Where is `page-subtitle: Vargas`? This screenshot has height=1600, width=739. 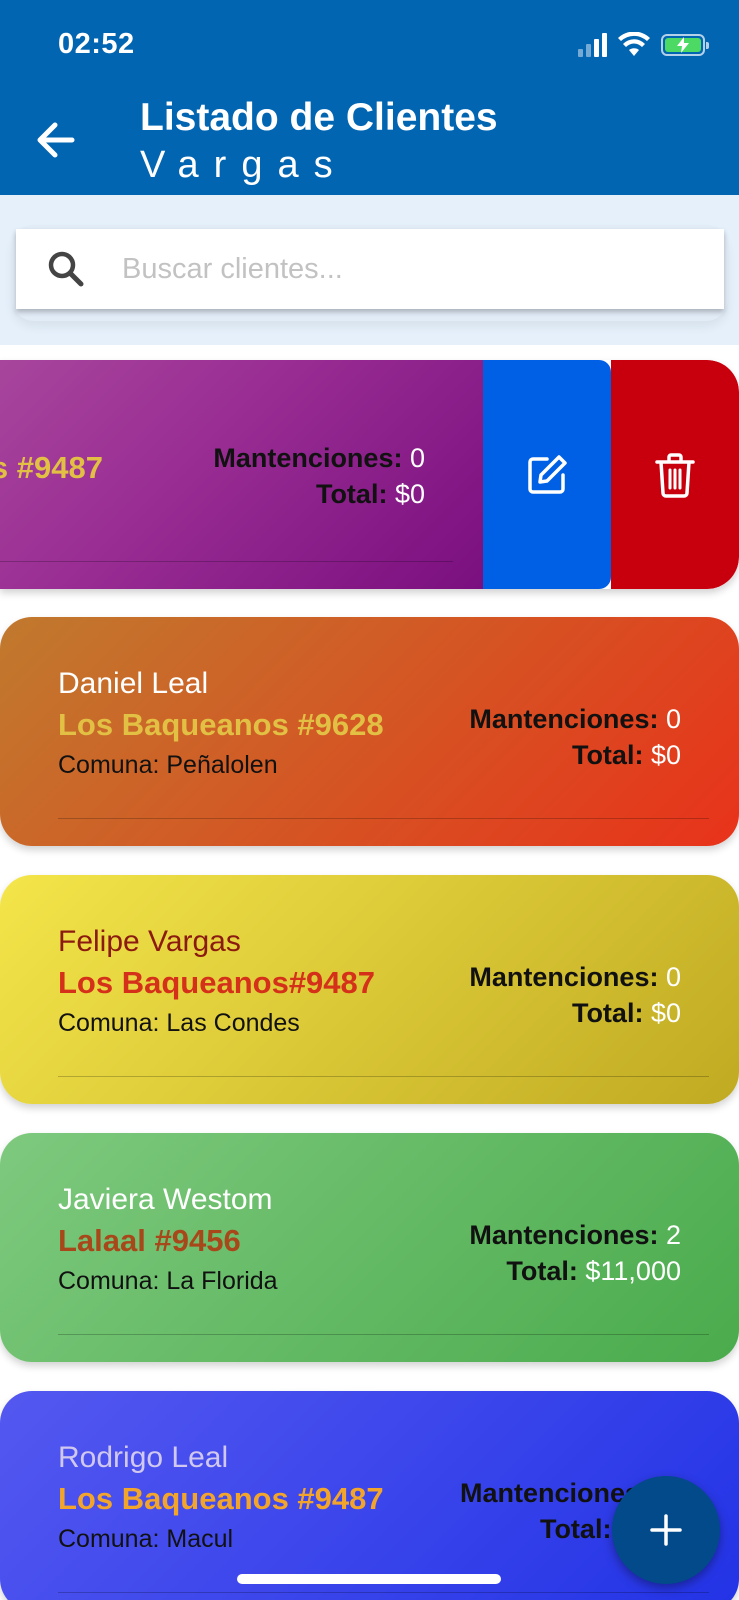
page-subtitle: Vargas is located at coordinates (244, 165).